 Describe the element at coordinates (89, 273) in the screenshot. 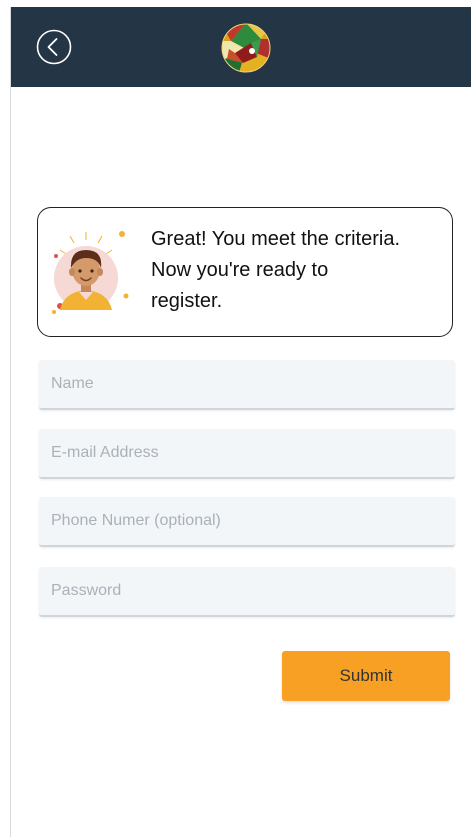

I see `smiling-person-avatar-icon` at that location.